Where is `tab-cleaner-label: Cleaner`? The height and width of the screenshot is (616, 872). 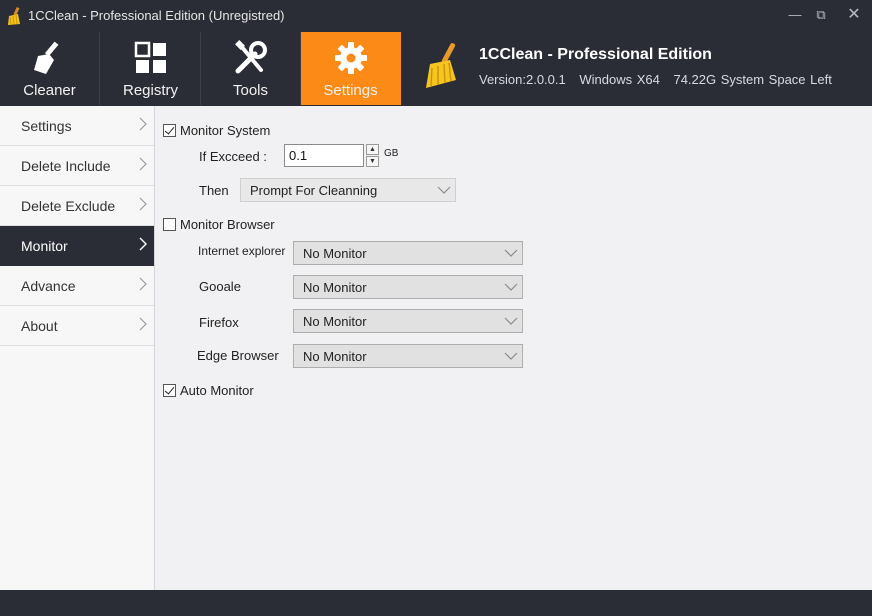 tab-cleaner-label: Cleaner is located at coordinates (49, 90).